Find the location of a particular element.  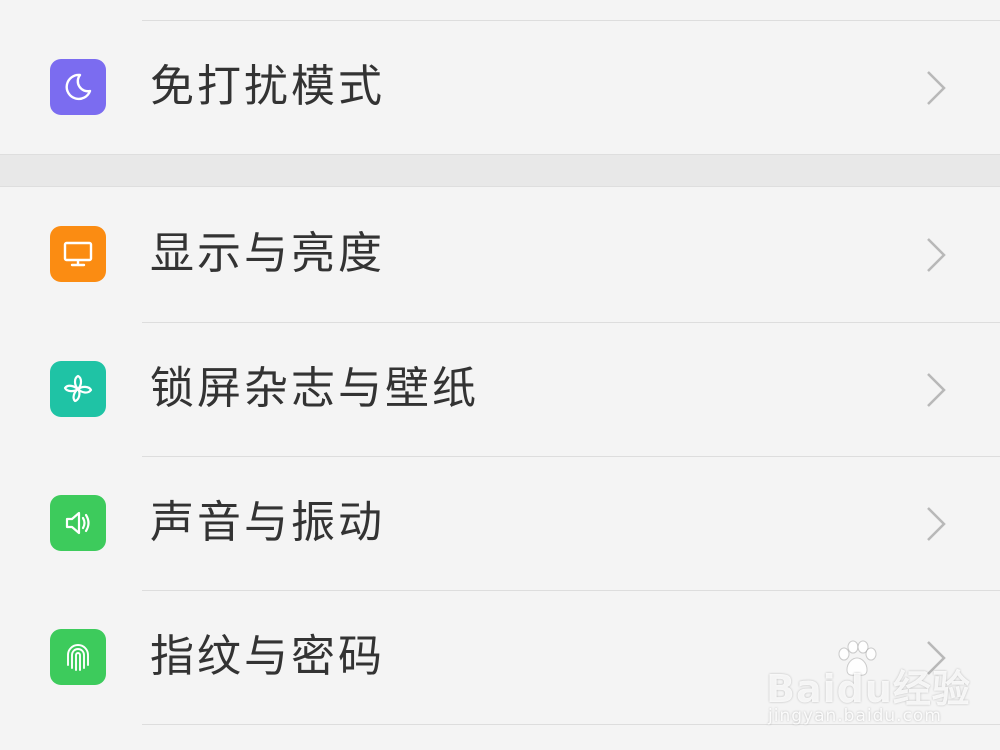

settings-item-label: 指纹与密码 is located at coordinates (267, 656).